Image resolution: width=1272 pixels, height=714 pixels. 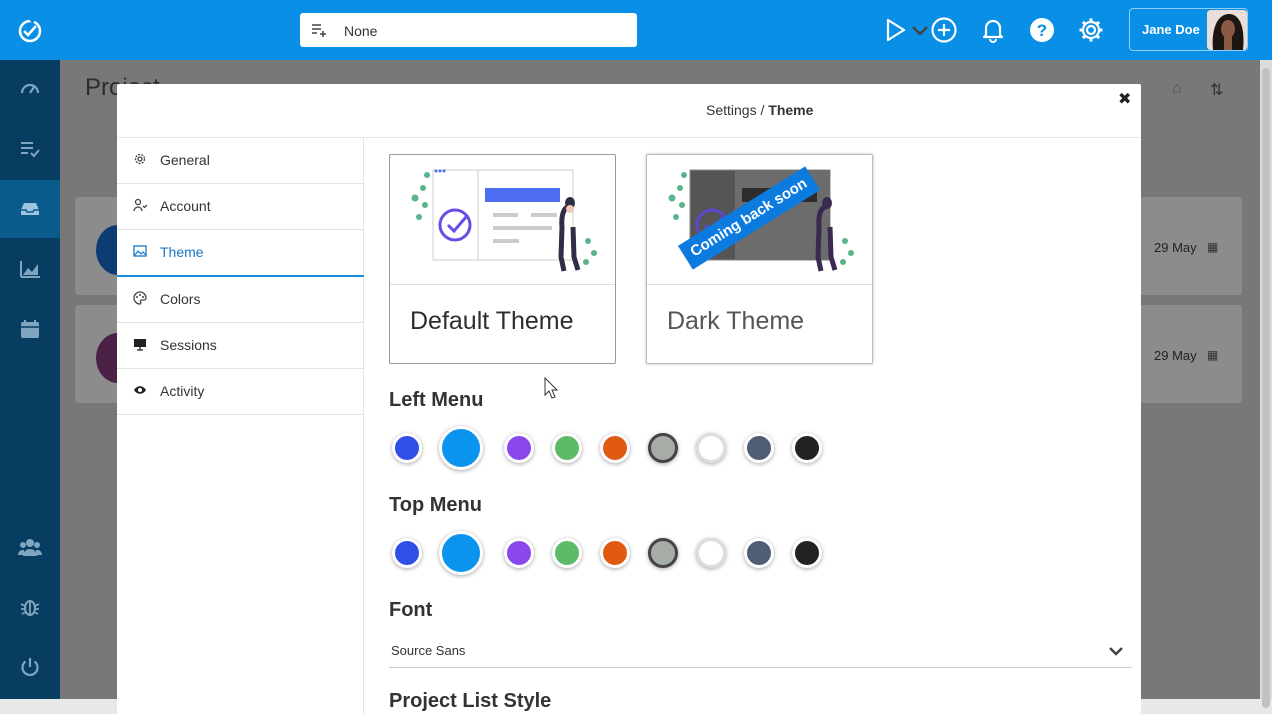 What do you see at coordinates (736, 321) in the screenshot?
I see `dark-theme-name: Dark Theme` at bounding box center [736, 321].